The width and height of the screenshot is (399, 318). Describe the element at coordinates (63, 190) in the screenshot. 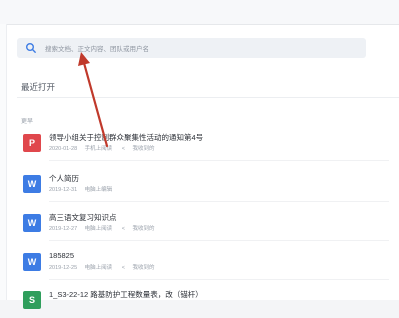

I see `file-date: 2019-12-31` at that location.